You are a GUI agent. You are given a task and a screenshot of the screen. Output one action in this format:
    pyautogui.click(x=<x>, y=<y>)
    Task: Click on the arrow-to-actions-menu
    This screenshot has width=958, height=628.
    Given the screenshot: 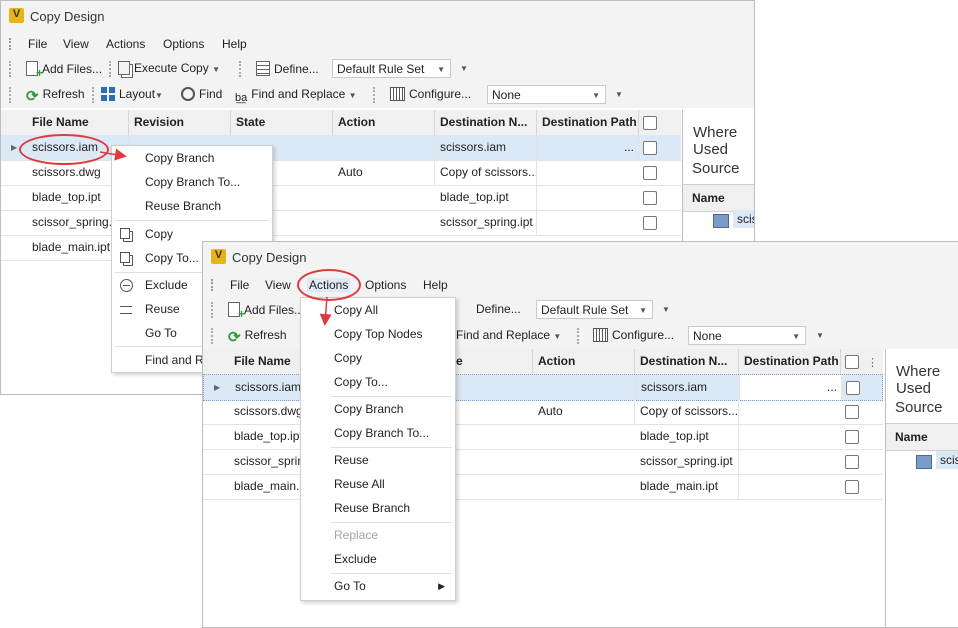 What is the action you would take?
    pyautogui.click(x=325, y=311)
    